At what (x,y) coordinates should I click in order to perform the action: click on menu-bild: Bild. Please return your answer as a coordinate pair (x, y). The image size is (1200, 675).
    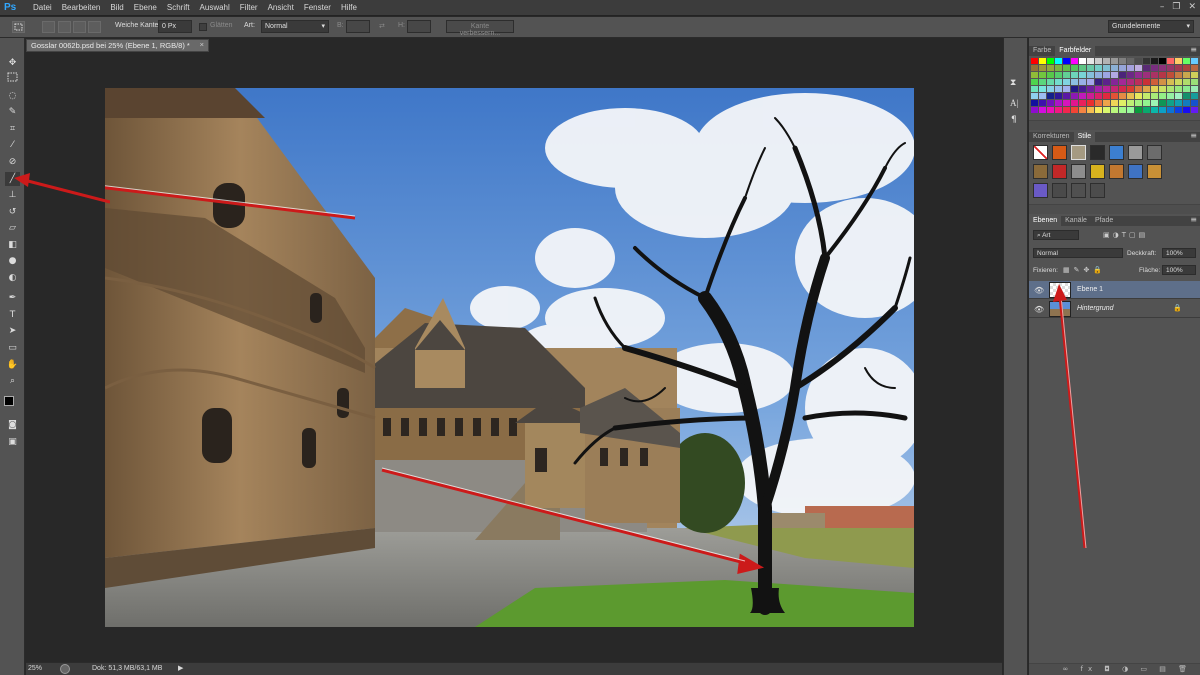
    Looking at the image, I should click on (116, 7).